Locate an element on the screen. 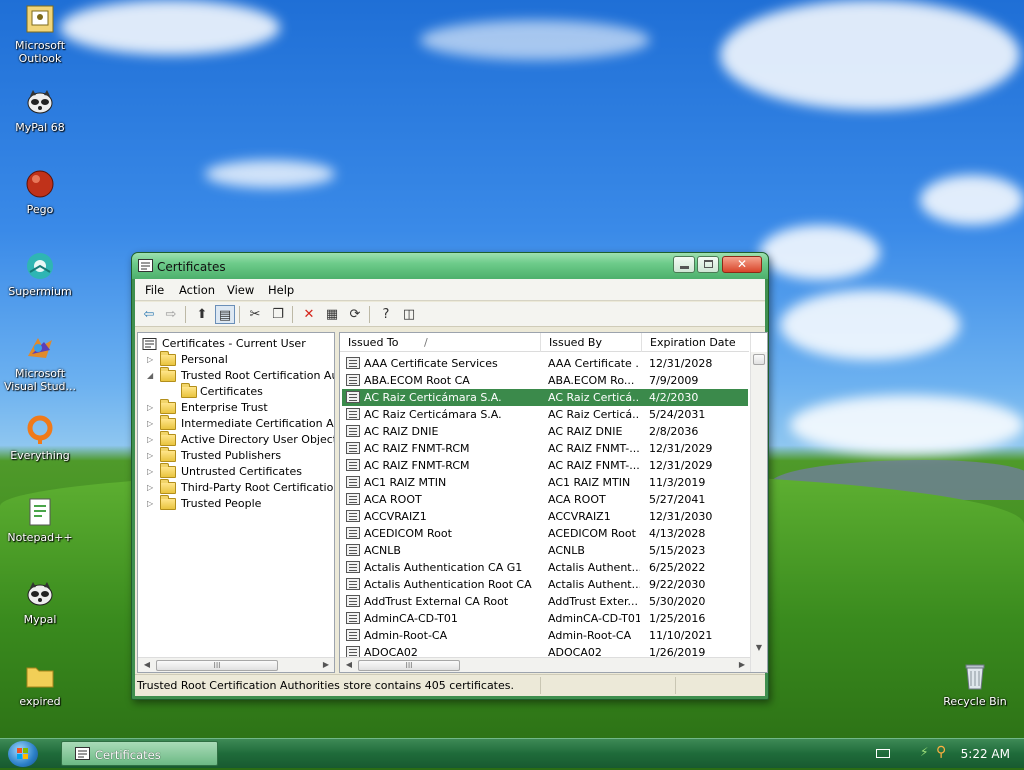 The image size is (1024, 770). help-button: ? is located at coordinates (386, 314).